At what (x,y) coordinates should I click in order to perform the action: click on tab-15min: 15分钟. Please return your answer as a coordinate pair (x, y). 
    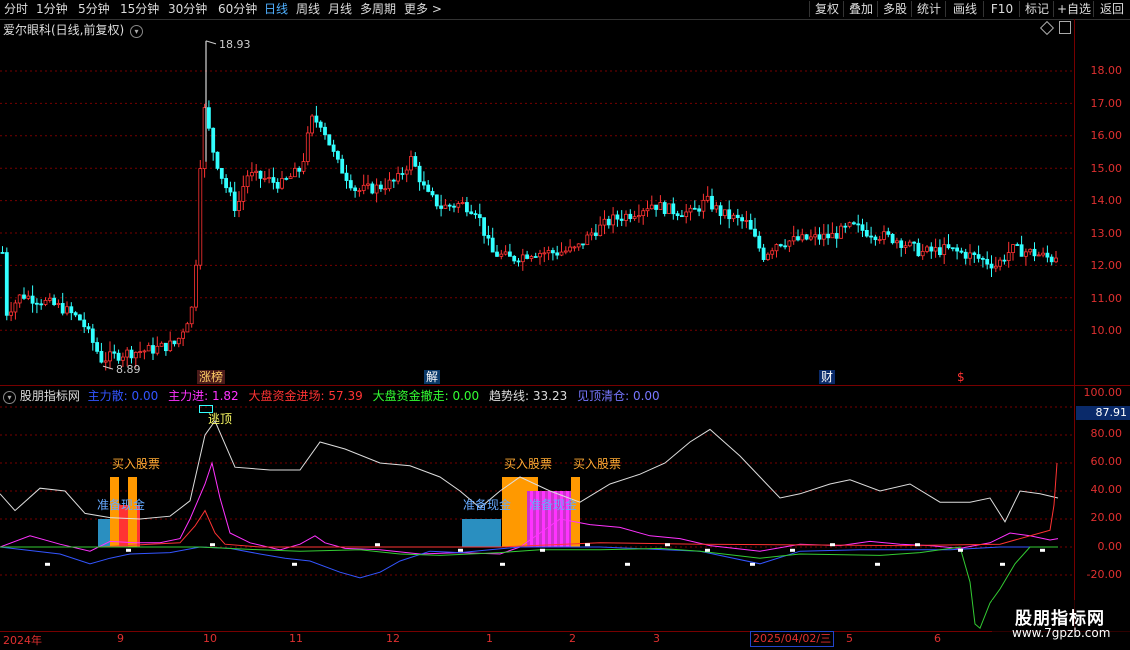
    Looking at the image, I should click on (139, 9).